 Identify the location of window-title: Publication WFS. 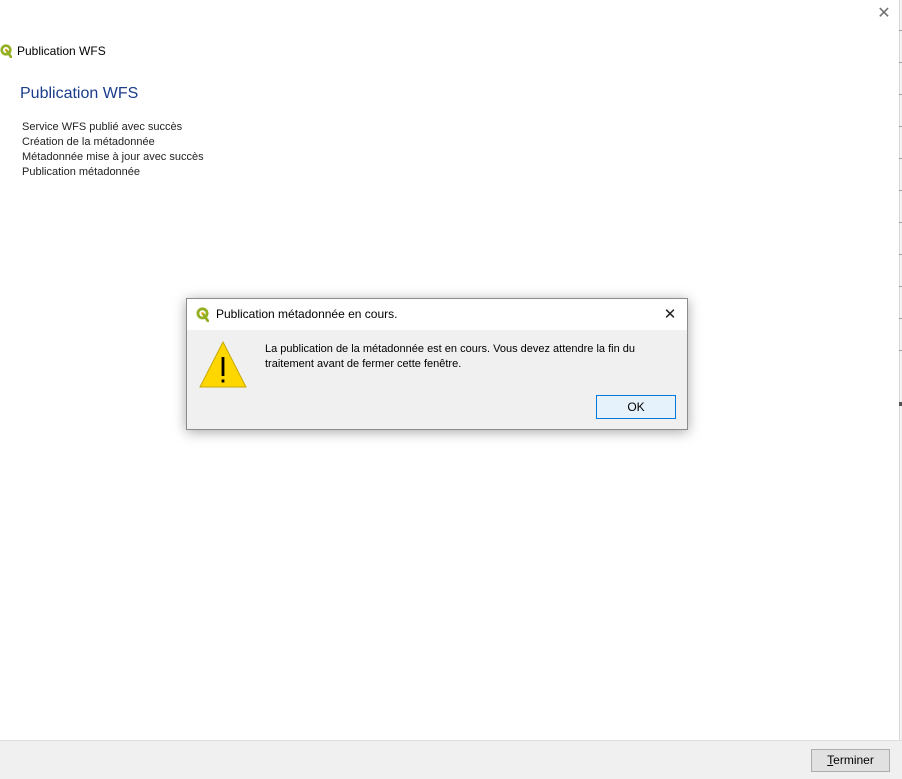
(61, 51).